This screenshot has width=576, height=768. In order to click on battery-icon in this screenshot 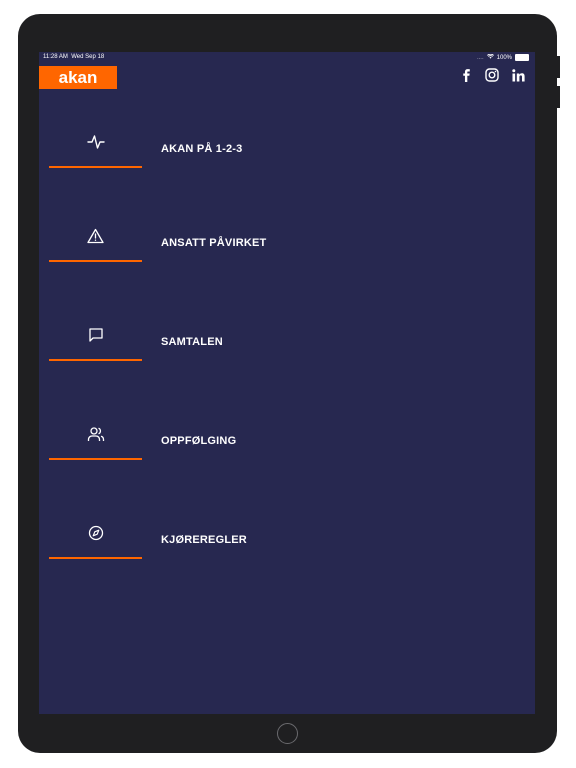, I will do `click(522, 57)`.